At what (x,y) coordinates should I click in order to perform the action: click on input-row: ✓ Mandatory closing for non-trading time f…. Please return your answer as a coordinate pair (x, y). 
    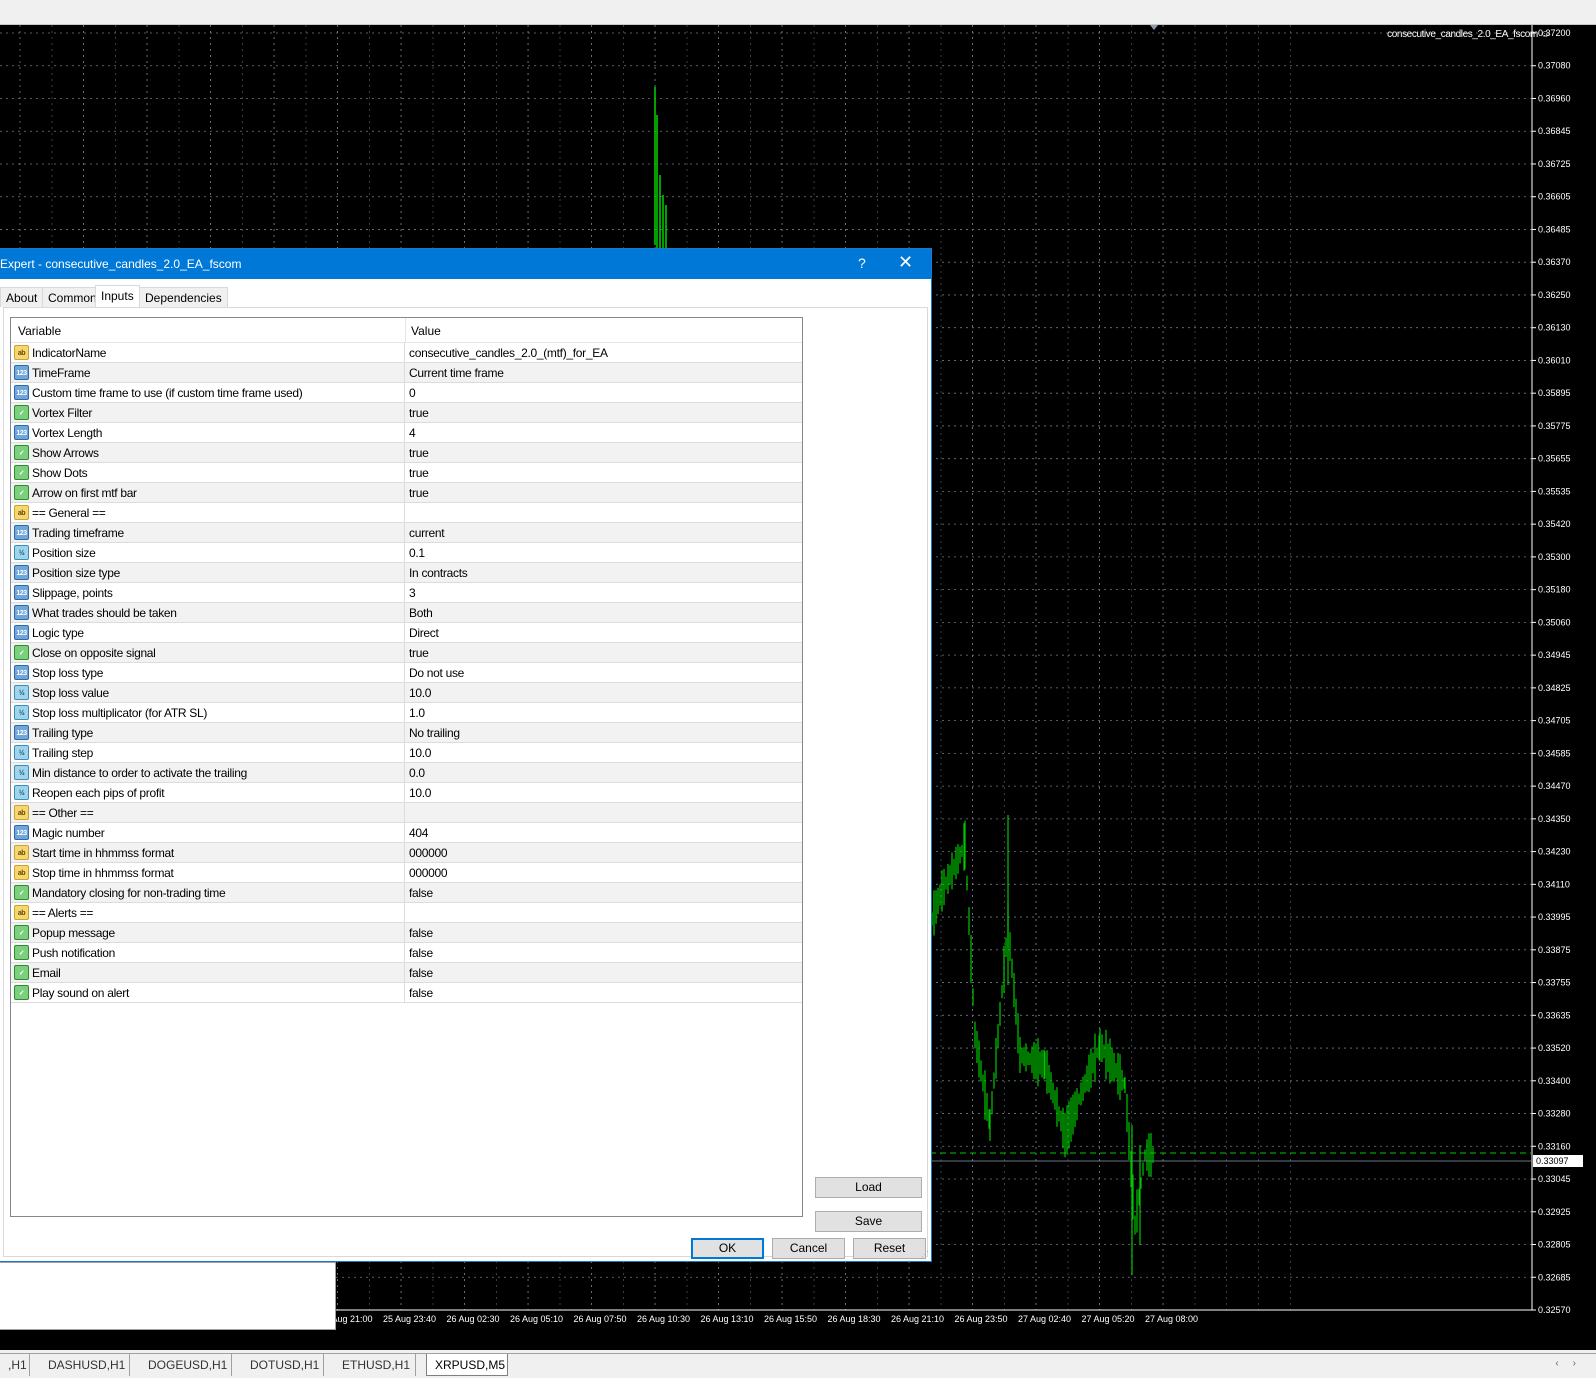
    Looking at the image, I should click on (406, 893).